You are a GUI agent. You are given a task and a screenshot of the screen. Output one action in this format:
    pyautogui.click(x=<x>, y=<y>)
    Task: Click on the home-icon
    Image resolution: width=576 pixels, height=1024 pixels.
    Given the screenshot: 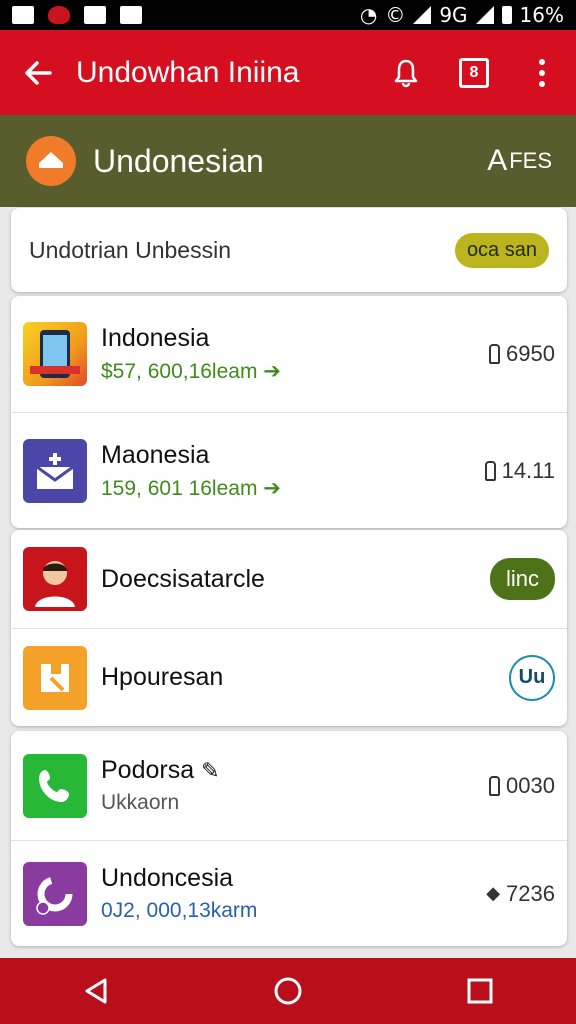 What is the action you would take?
    pyautogui.click(x=51, y=160)
    